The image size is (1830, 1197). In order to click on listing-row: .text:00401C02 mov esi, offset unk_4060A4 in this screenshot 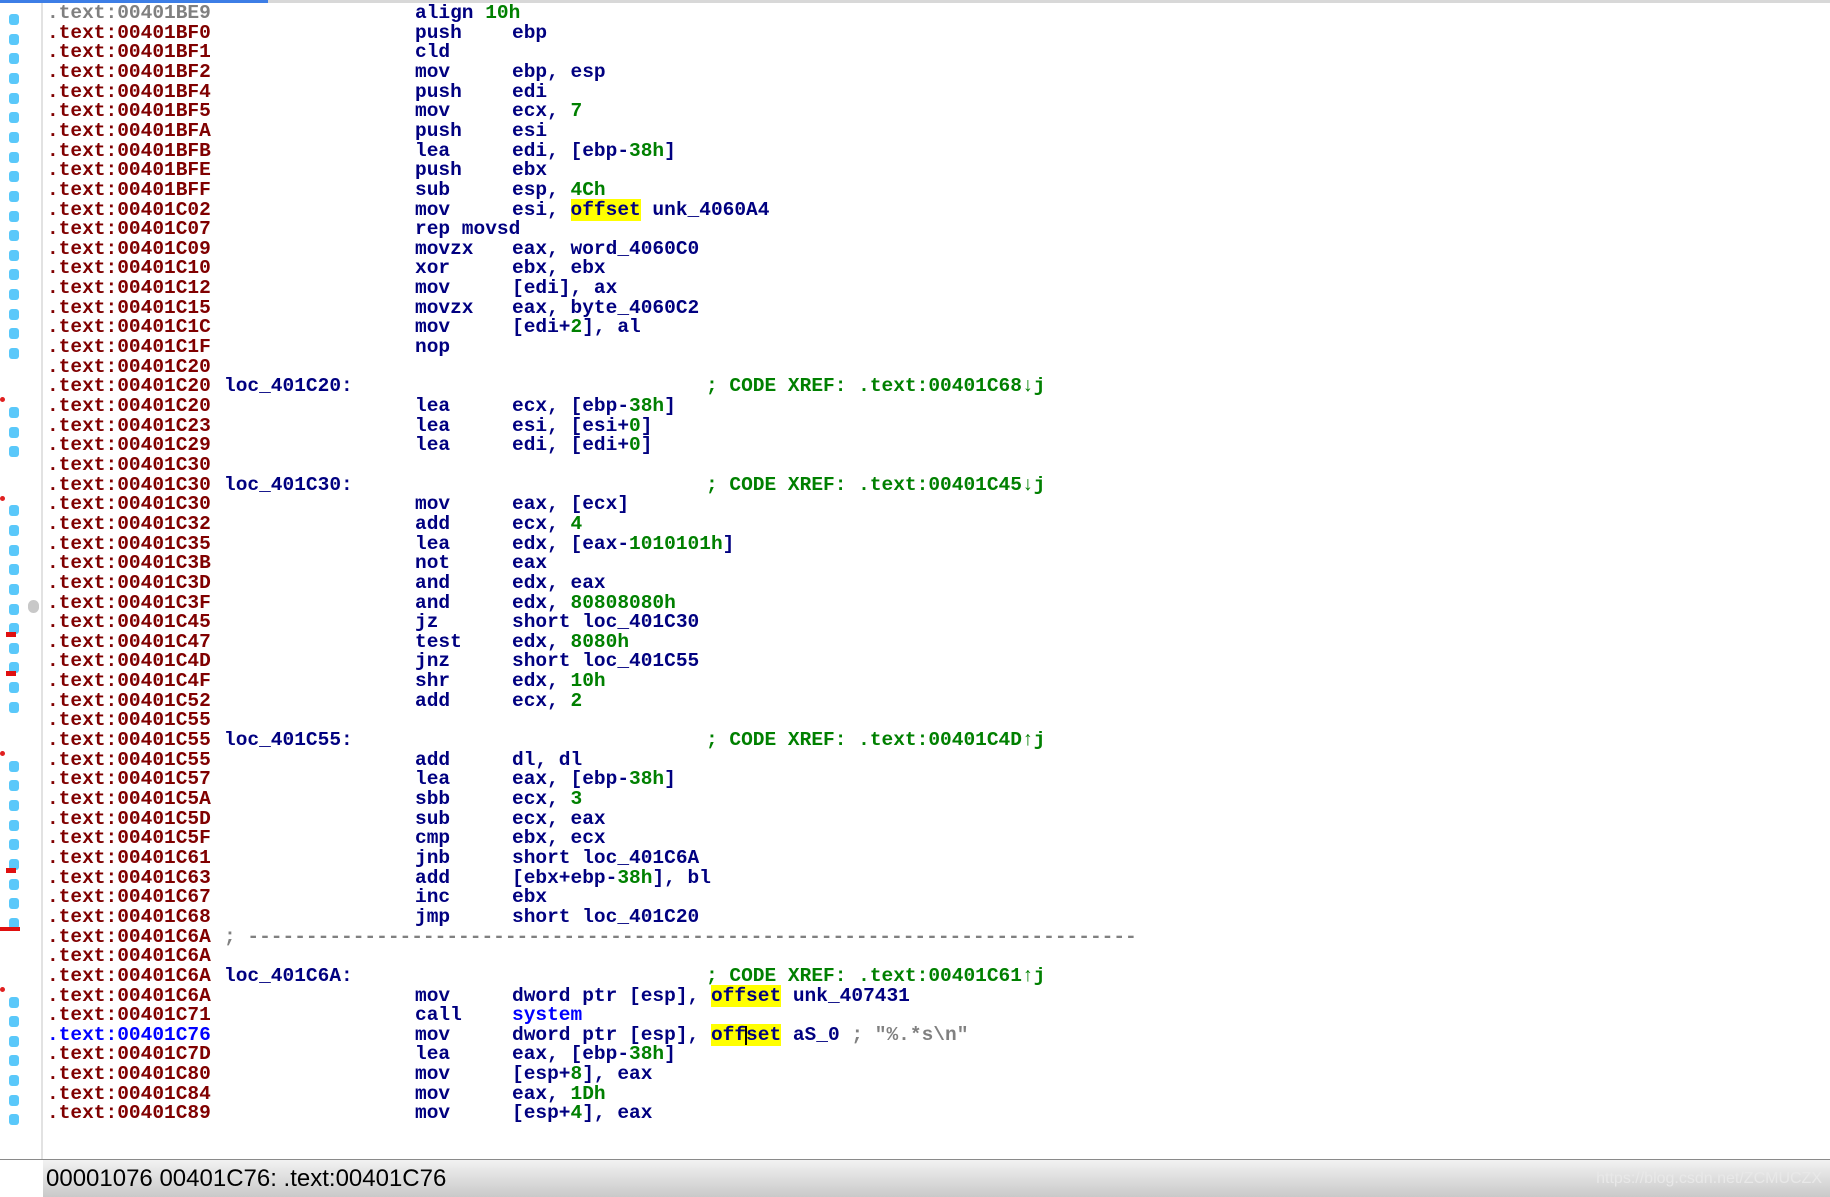, I will do `click(936, 209)`.